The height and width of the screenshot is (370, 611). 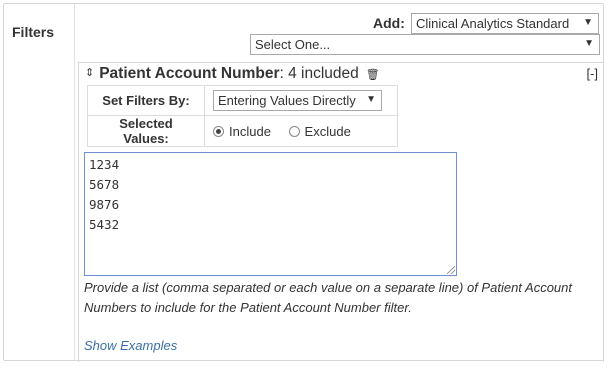 I want to click on sort-icon: ⇕, so click(x=89, y=72).